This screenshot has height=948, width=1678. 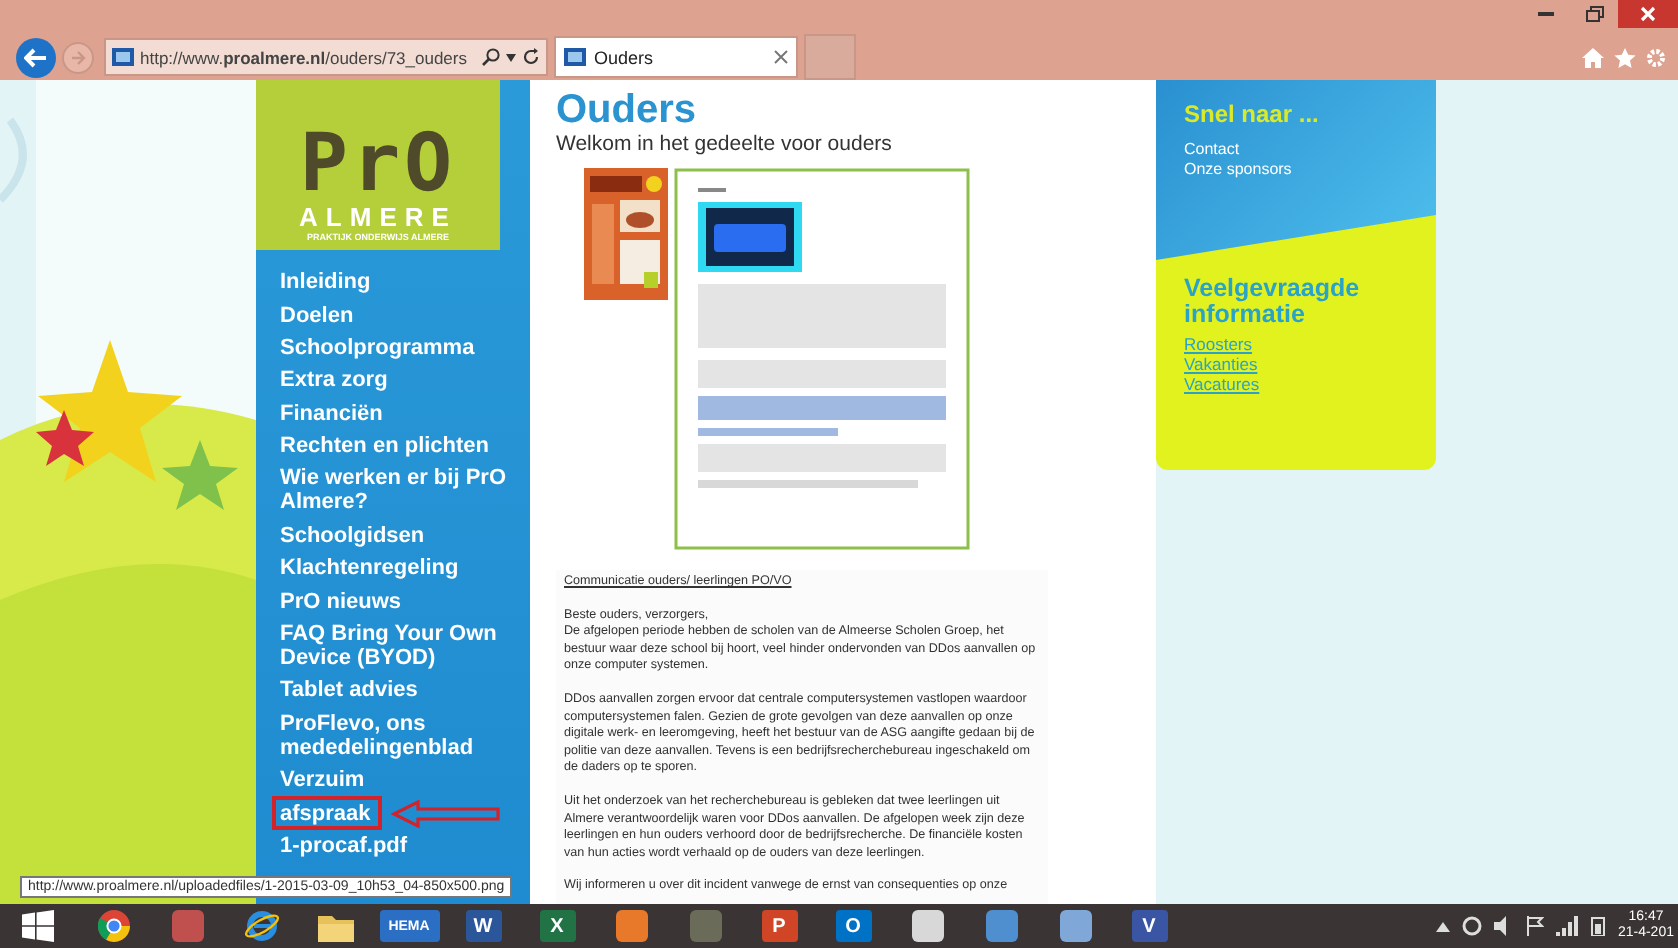 I want to click on close-icon, so click(x=1648, y=14).